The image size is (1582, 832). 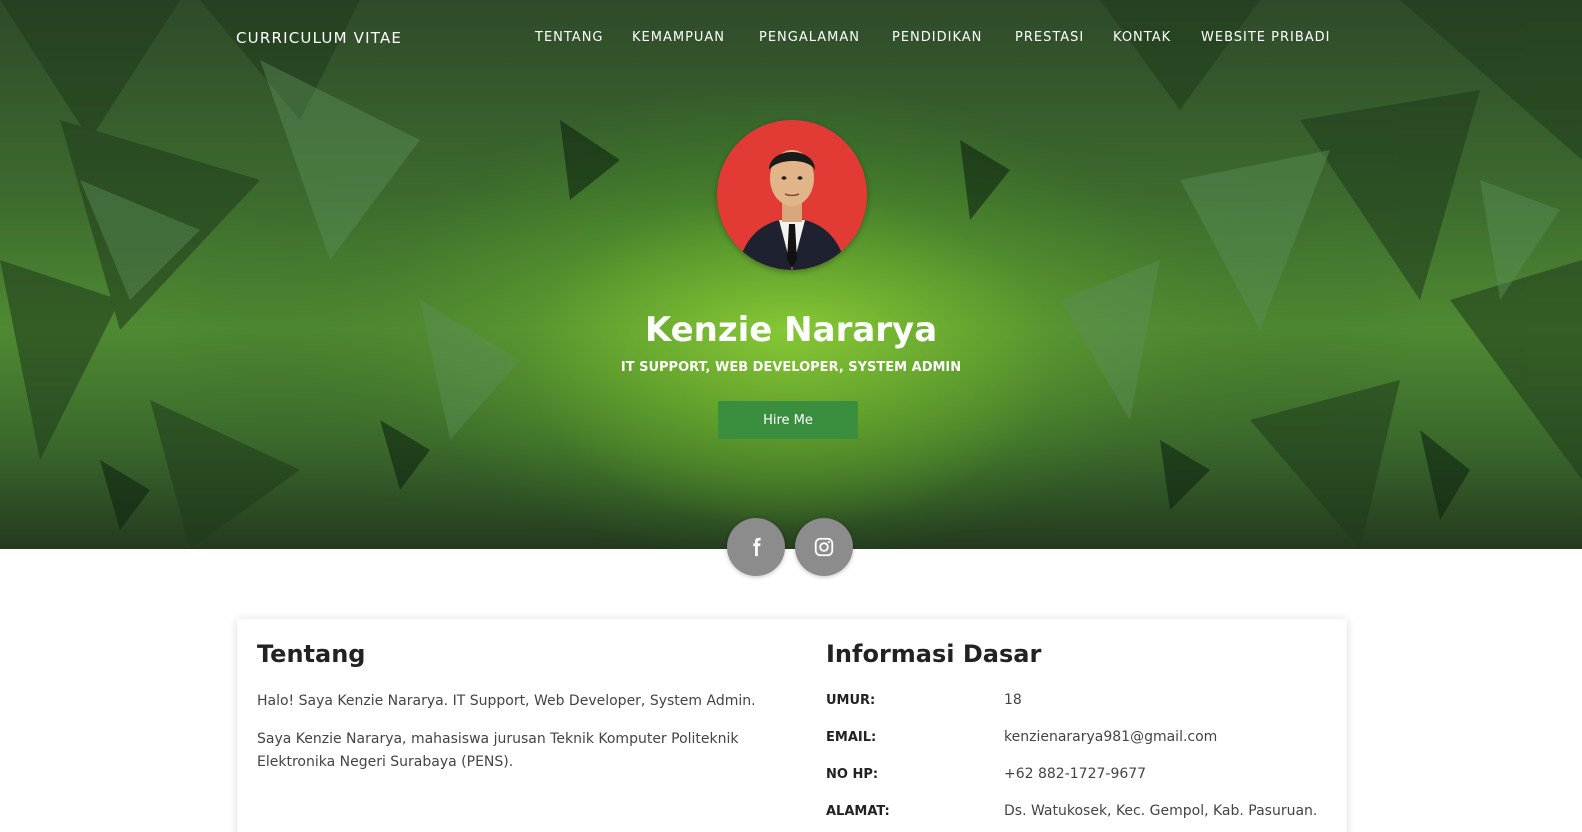 What do you see at coordinates (788, 420) in the screenshot?
I see `hire-me-button: Hire Me` at bounding box center [788, 420].